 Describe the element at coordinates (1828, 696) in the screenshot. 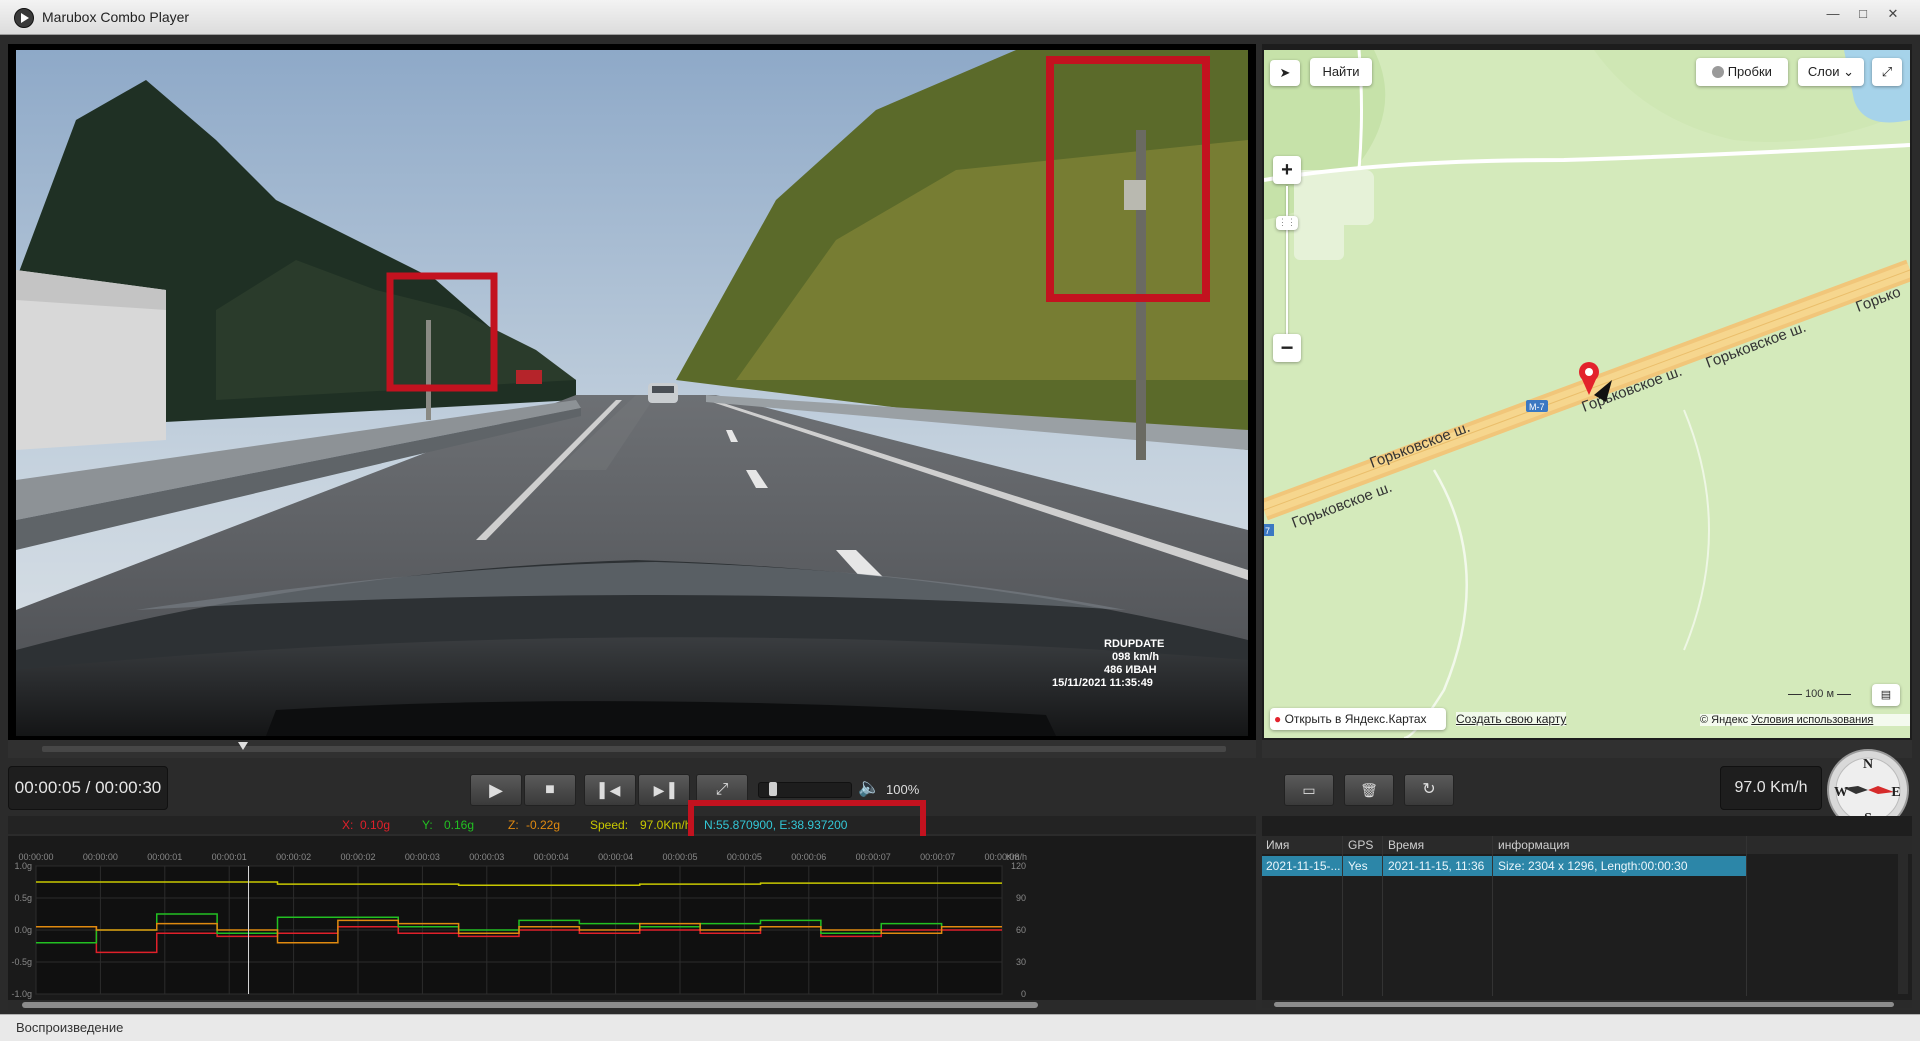

I see `scale-bar: 100 м` at that location.